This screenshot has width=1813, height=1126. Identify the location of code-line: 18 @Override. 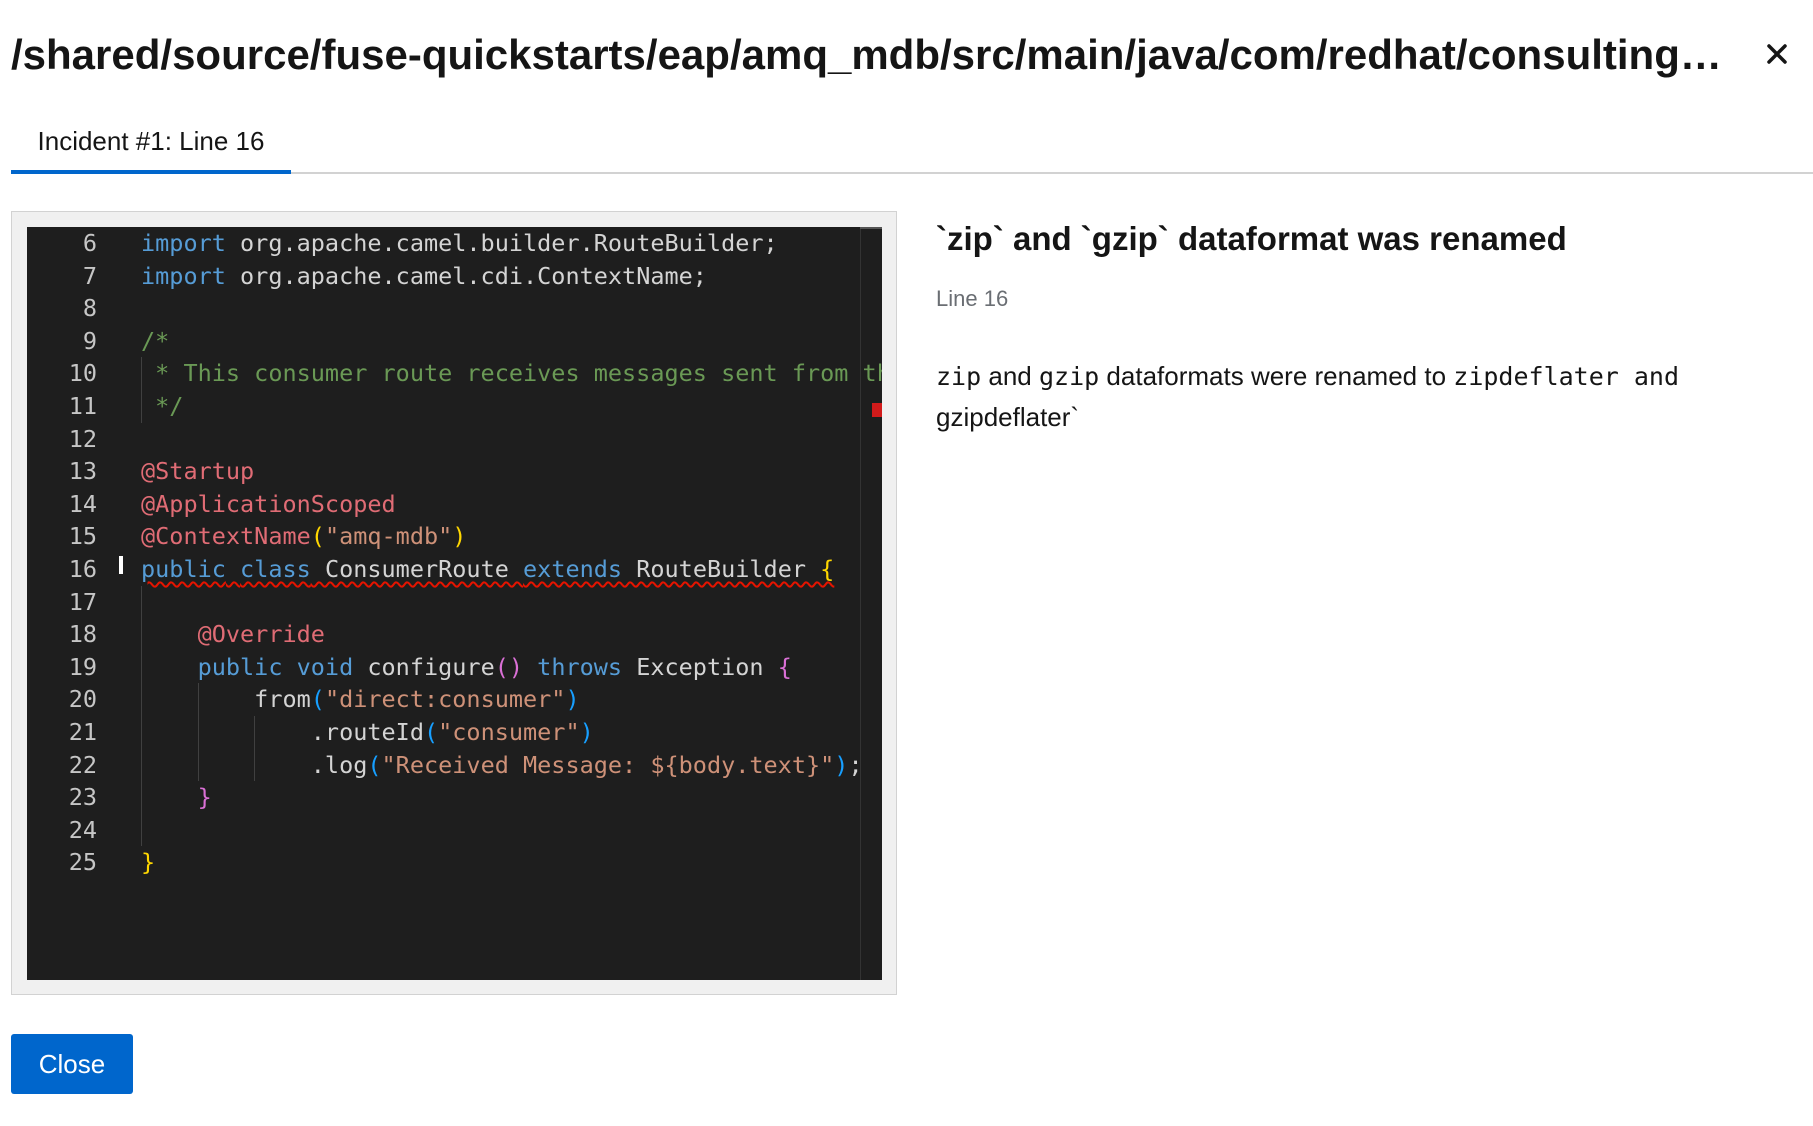
(442, 634).